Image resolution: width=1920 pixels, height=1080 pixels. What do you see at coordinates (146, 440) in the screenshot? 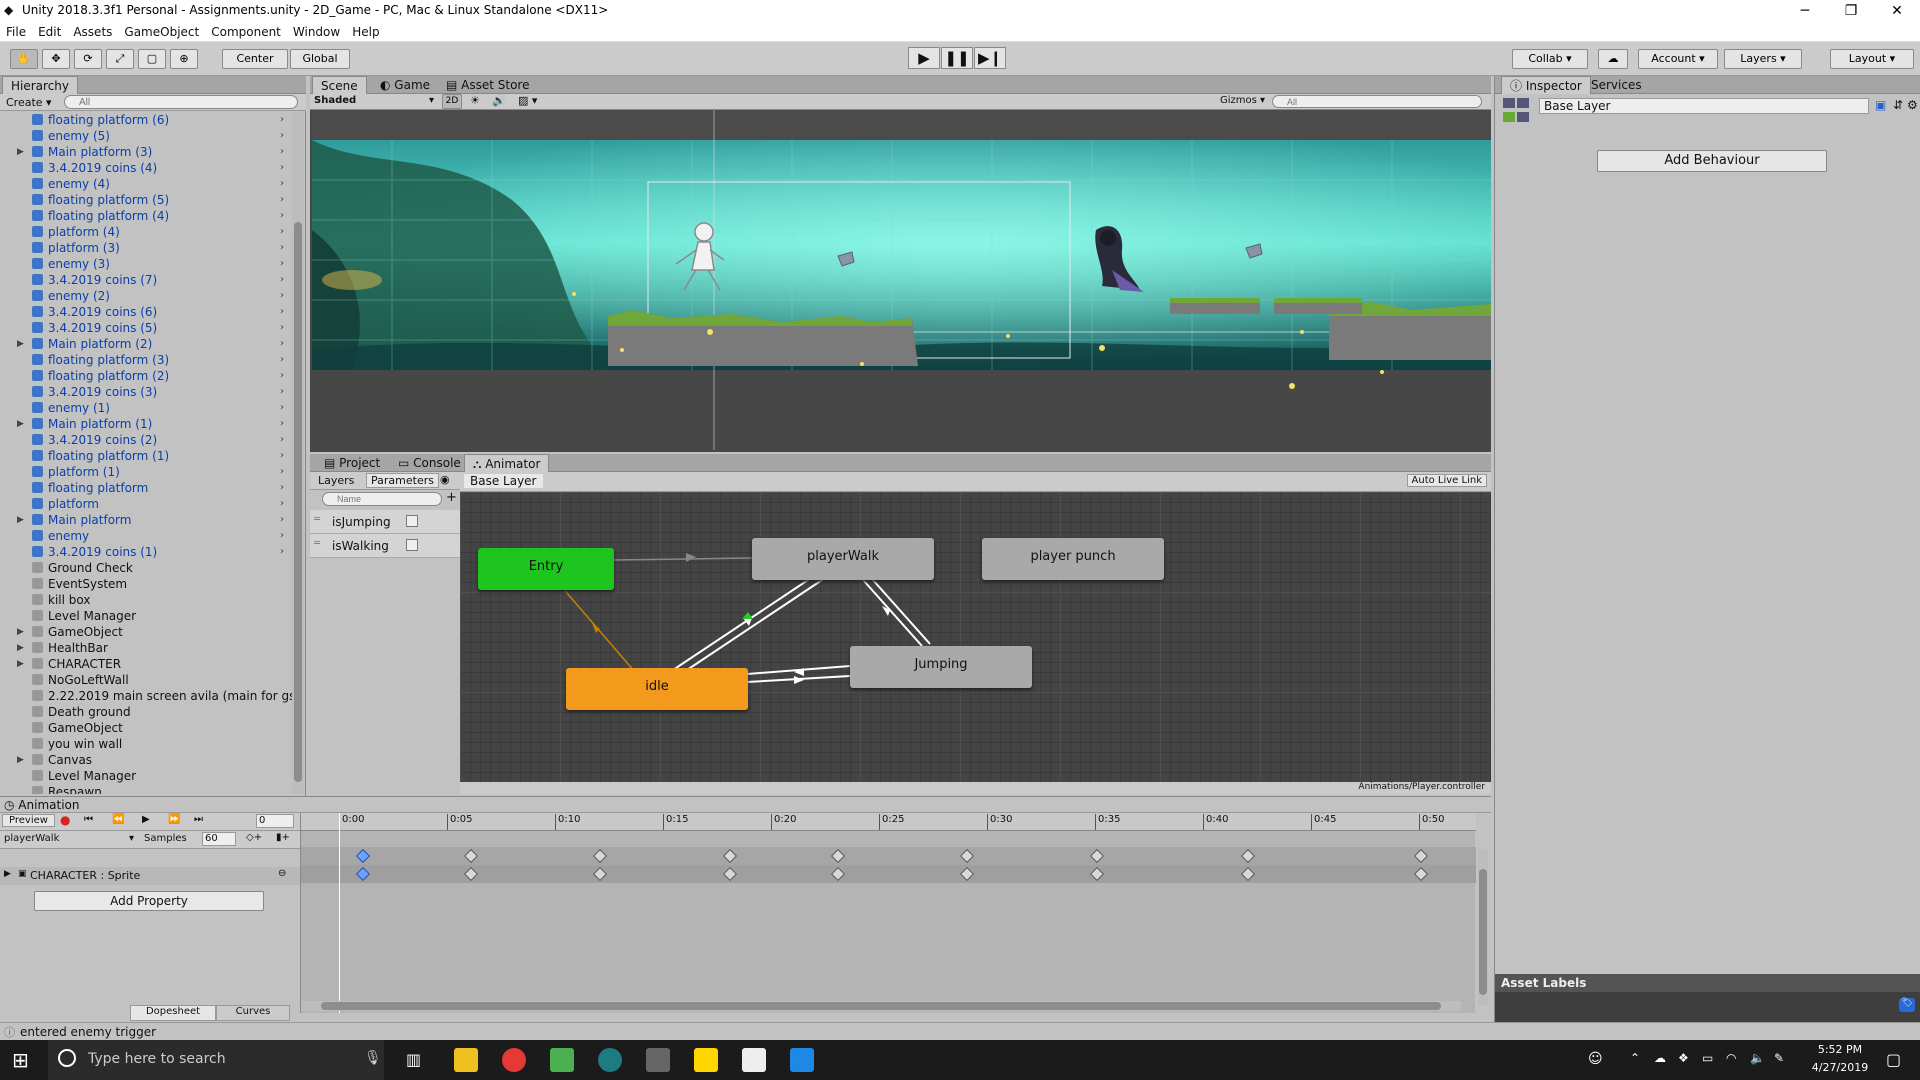
I see `hierarchy-item: 3.4.2019 coins (2) ›` at bounding box center [146, 440].